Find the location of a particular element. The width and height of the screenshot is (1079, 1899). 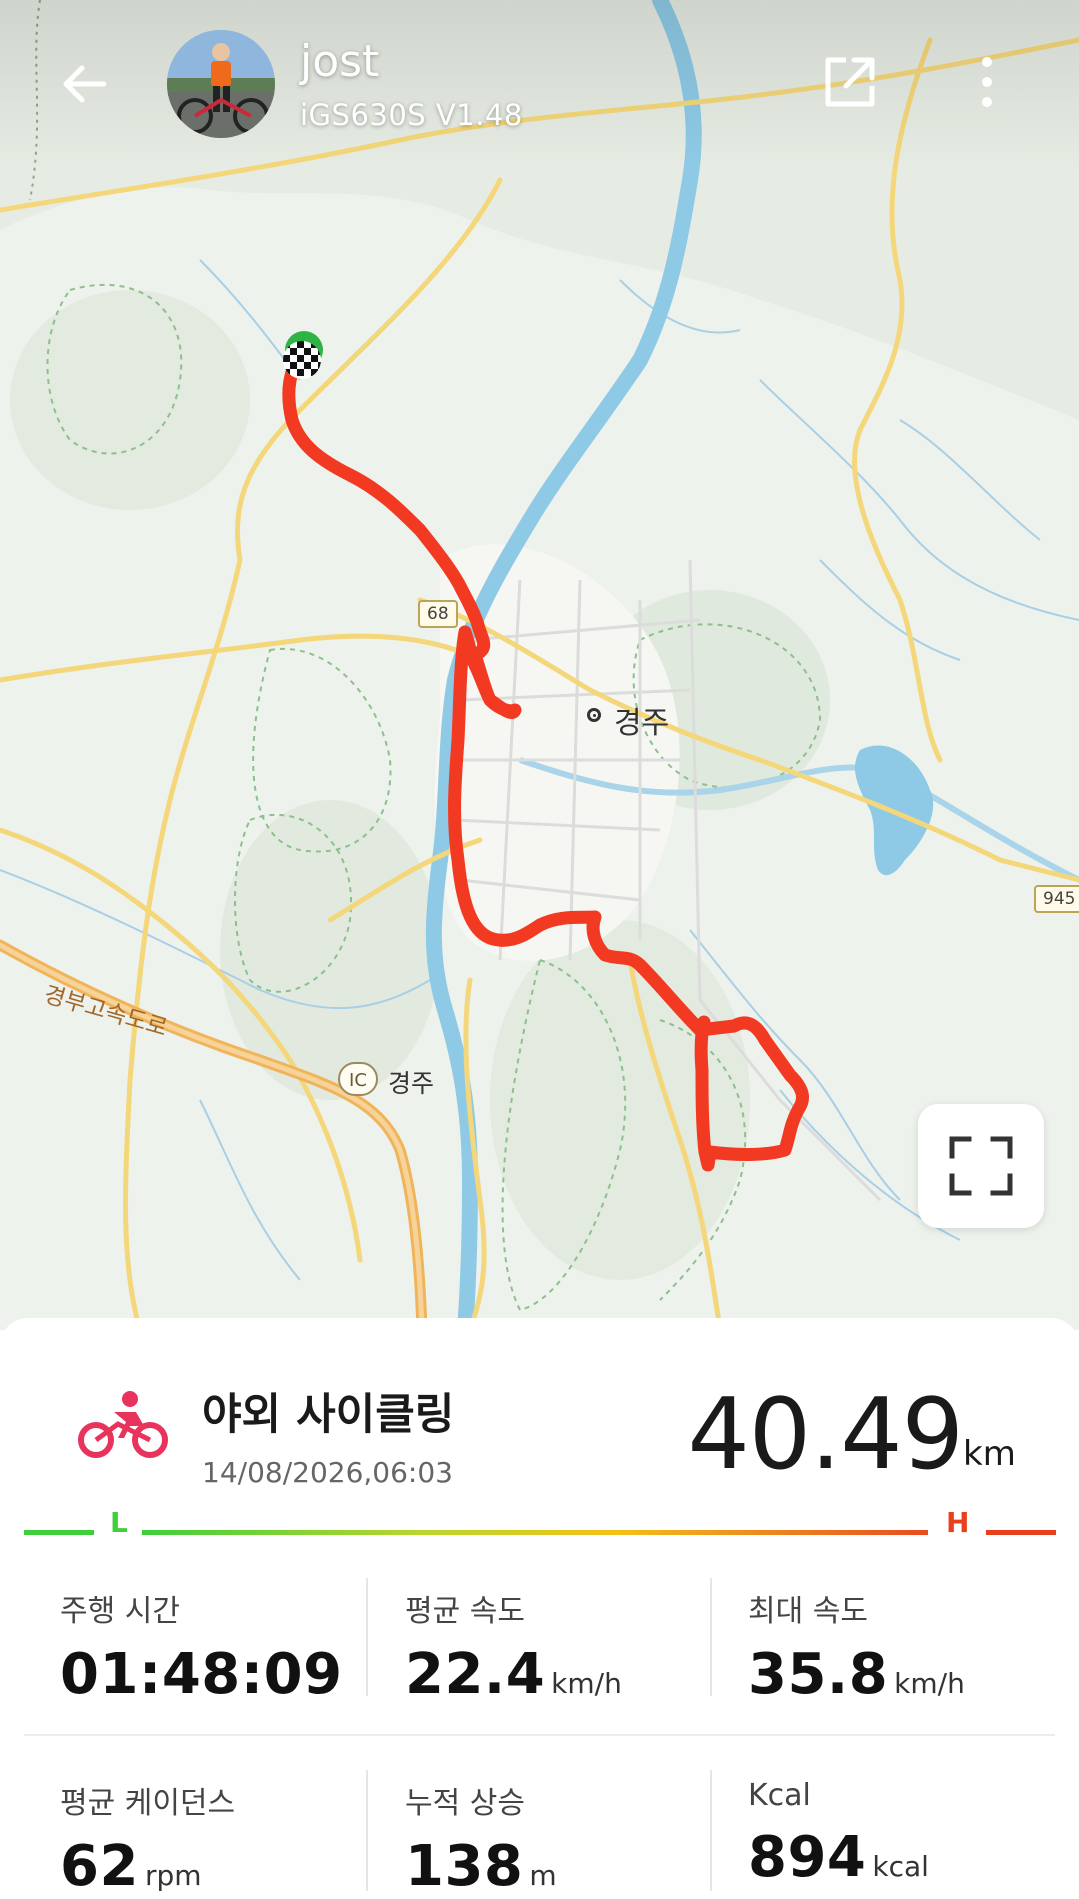

distance-value: 40.49 is located at coordinates (825, 1435).